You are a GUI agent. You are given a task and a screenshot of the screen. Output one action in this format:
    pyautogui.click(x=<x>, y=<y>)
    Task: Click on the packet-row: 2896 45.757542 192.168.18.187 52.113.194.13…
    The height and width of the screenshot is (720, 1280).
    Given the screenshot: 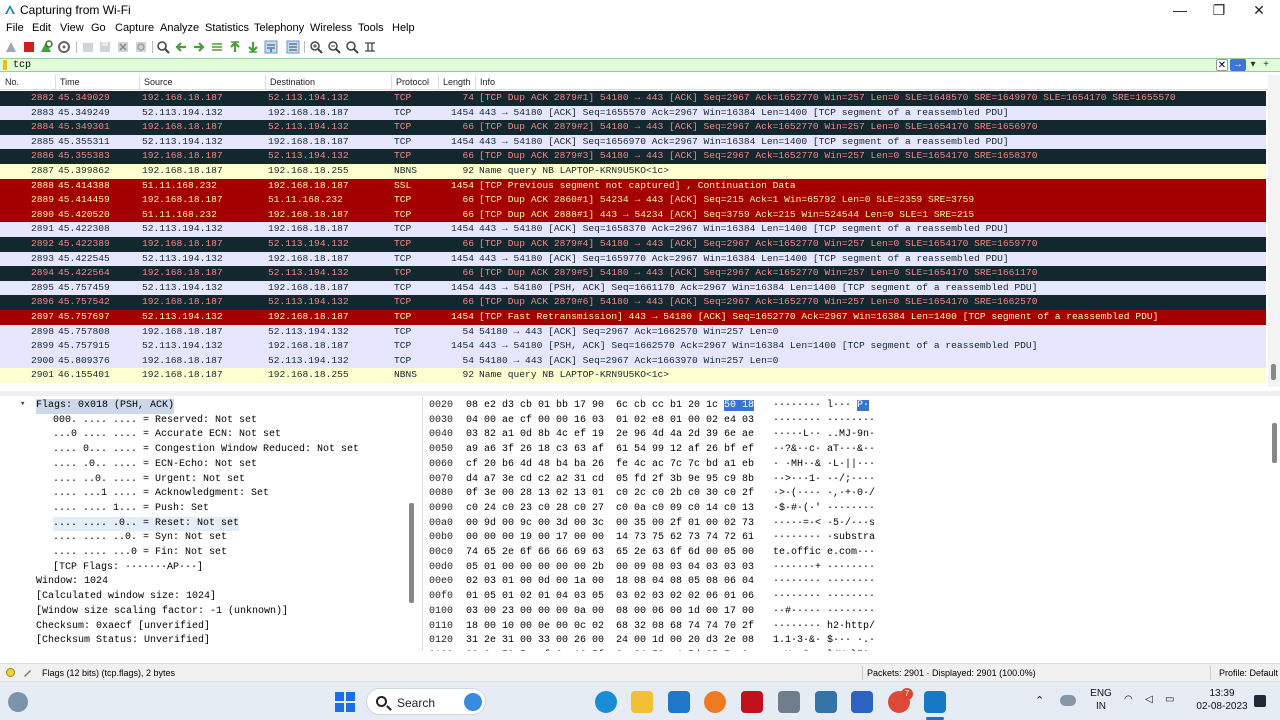 What is the action you would take?
    pyautogui.click(x=633, y=302)
    